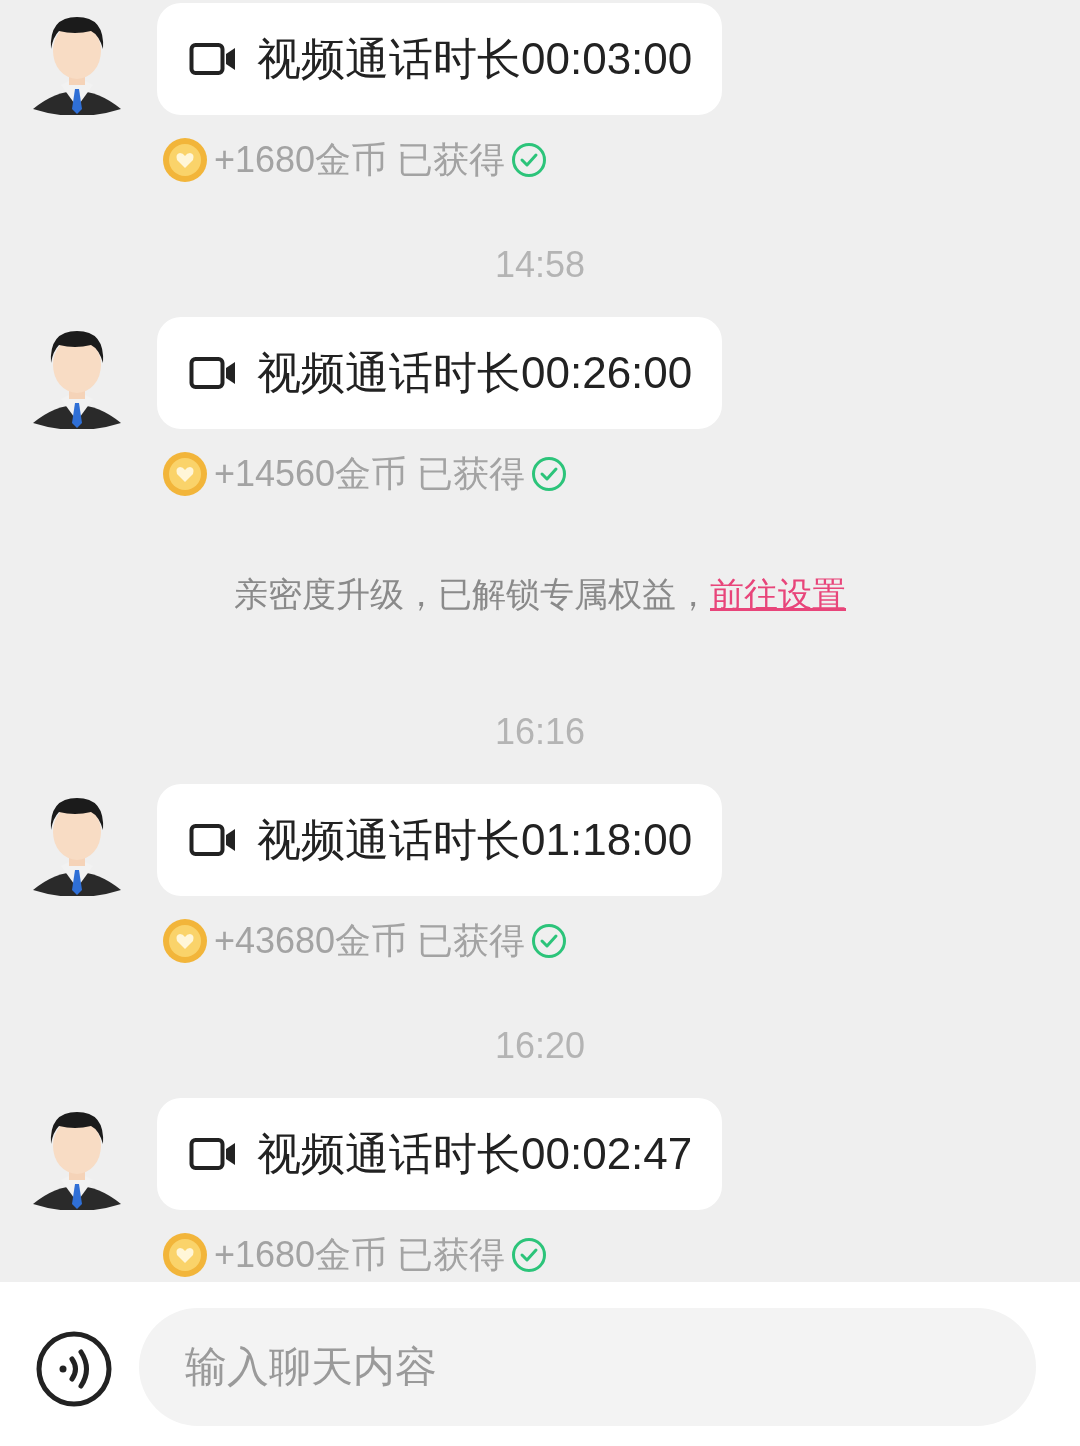 The height and width of the screenshot is (1446, 1080). I want to click on call-bubble: 视频通话时长01:18:00, so click(440, 840).